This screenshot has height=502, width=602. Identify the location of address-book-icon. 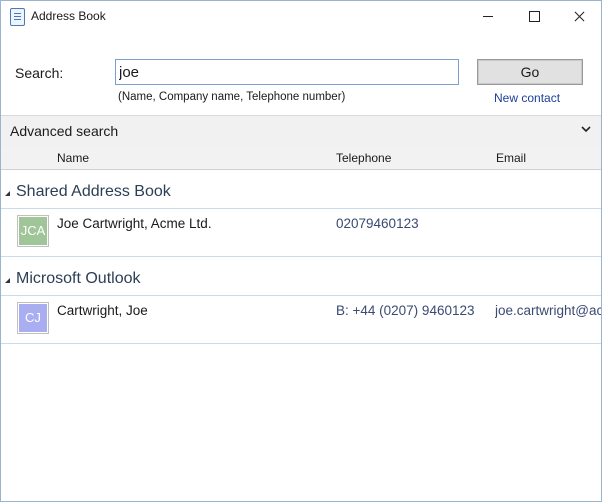
(17, 17).